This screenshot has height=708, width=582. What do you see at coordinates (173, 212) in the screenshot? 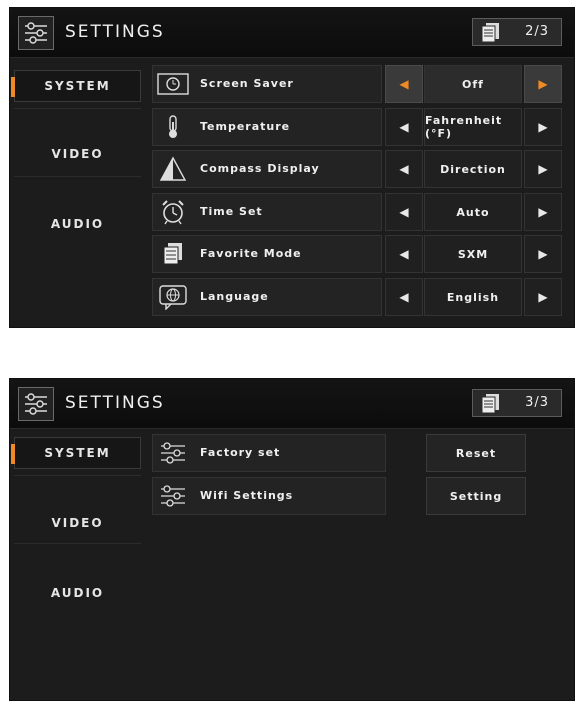
I see `alarm-clock-icon` at bounding box center [173, 212].